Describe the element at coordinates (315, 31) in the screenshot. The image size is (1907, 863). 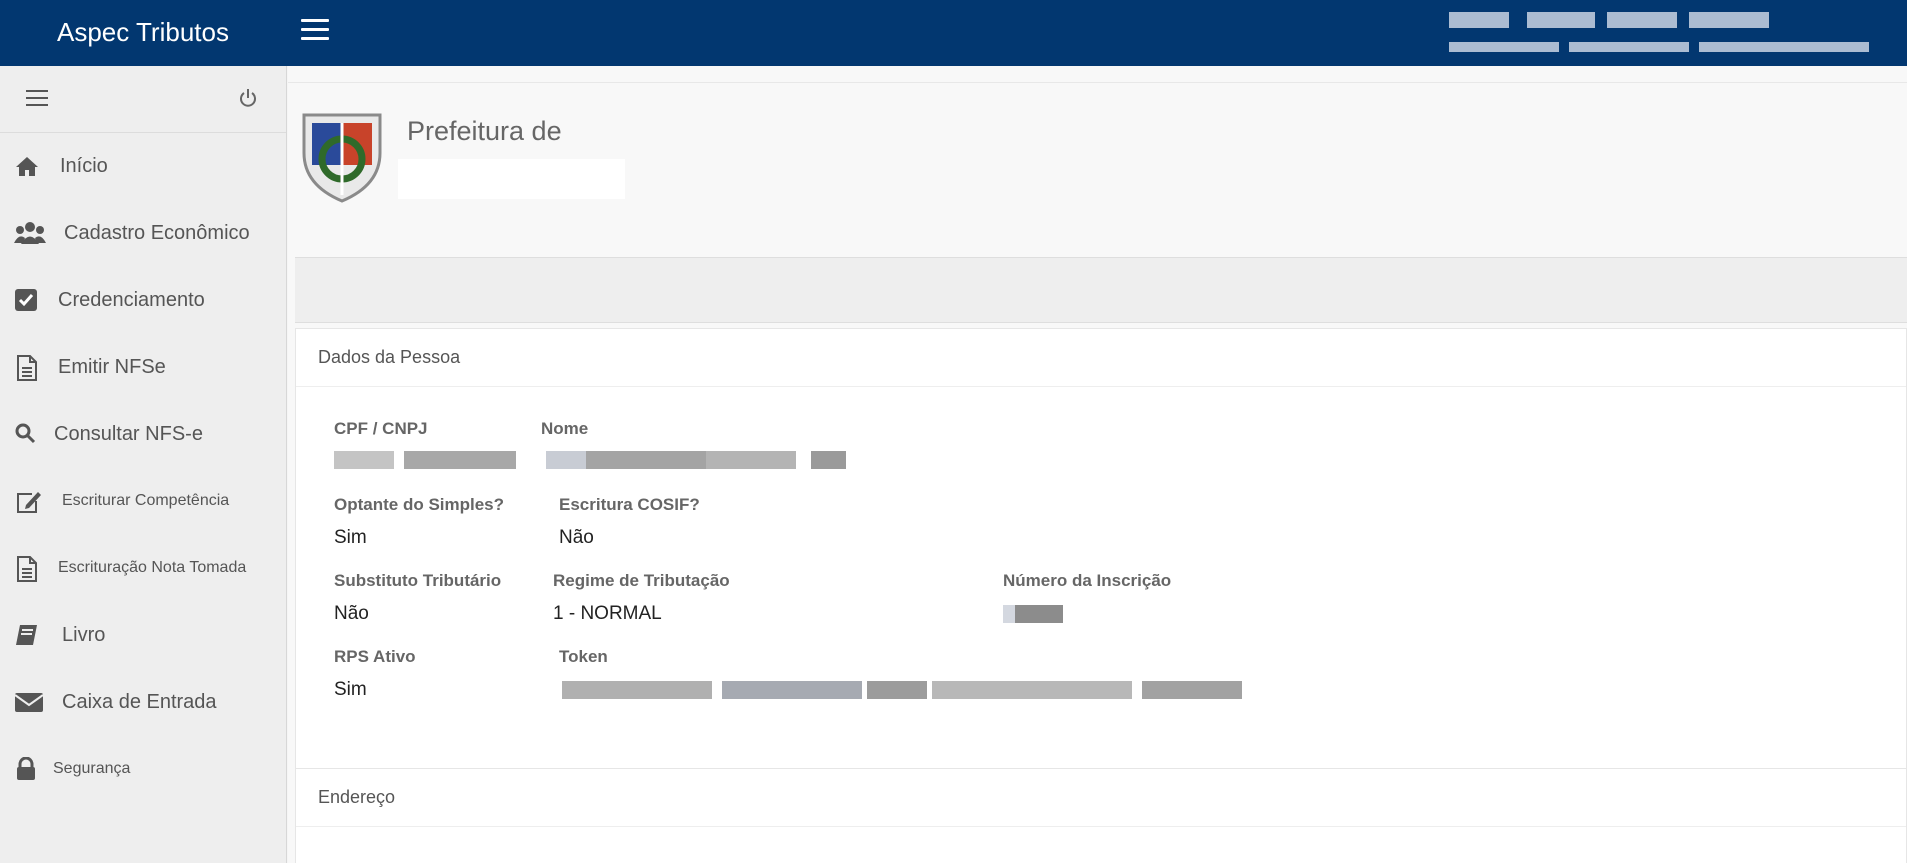
I see `hamburger-menu-icon` at that location.